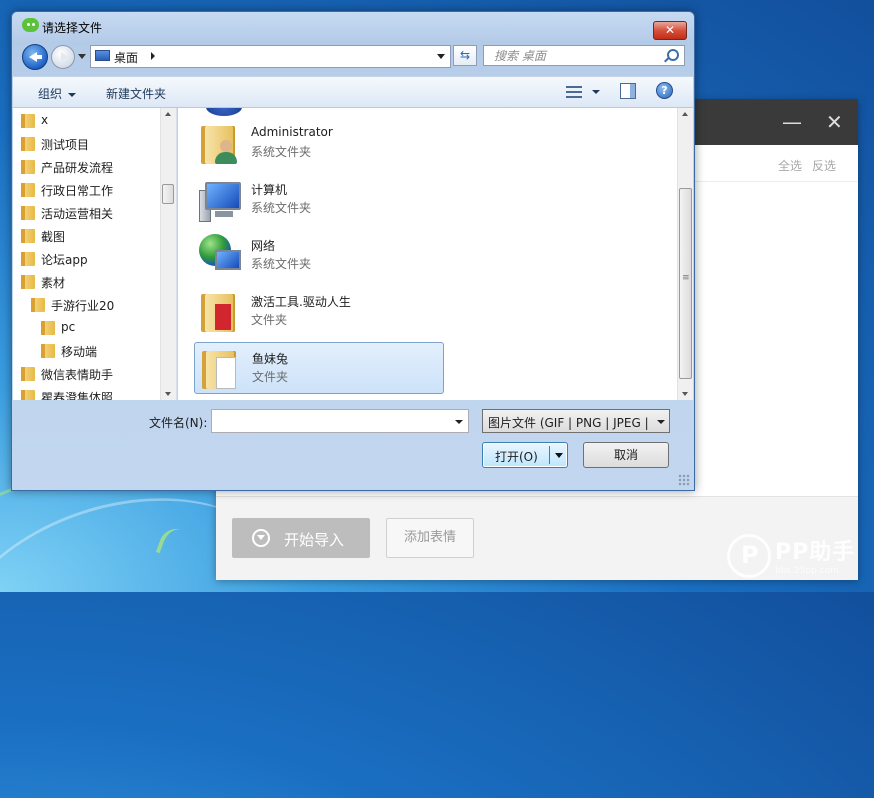  I want to click on file-scrollbar, so click(685, 254).